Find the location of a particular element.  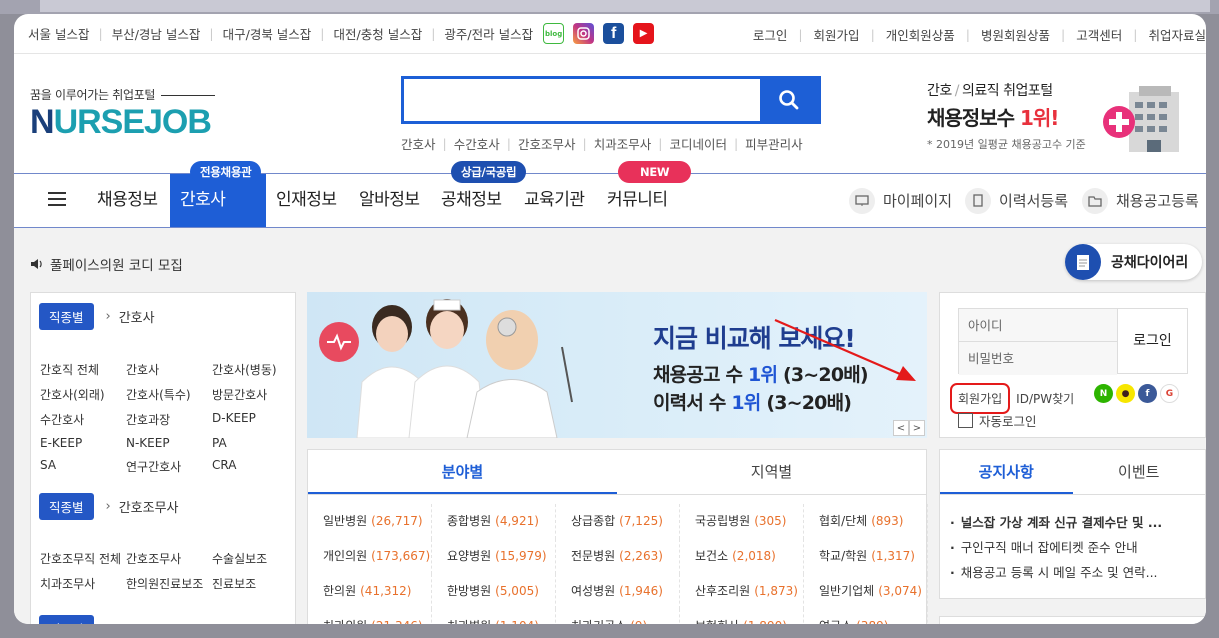

field-category-item: 치과기공소(9) is located at coordinates (618, 616).